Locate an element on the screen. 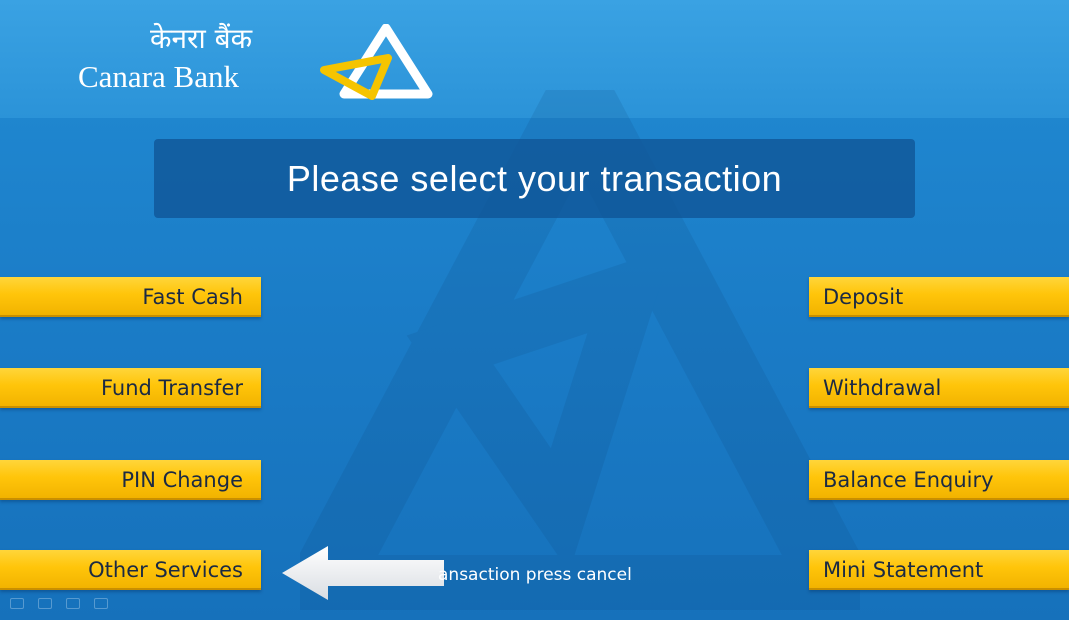 Image resolution: width=1069 pixels, height=620 pixels. title-box: Please select your transaction is located at coordinates (534, 178).